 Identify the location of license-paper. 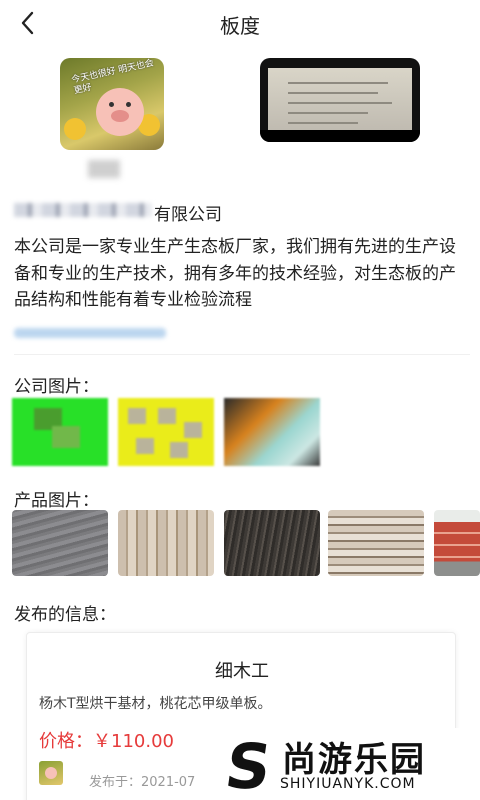
(340, 100).